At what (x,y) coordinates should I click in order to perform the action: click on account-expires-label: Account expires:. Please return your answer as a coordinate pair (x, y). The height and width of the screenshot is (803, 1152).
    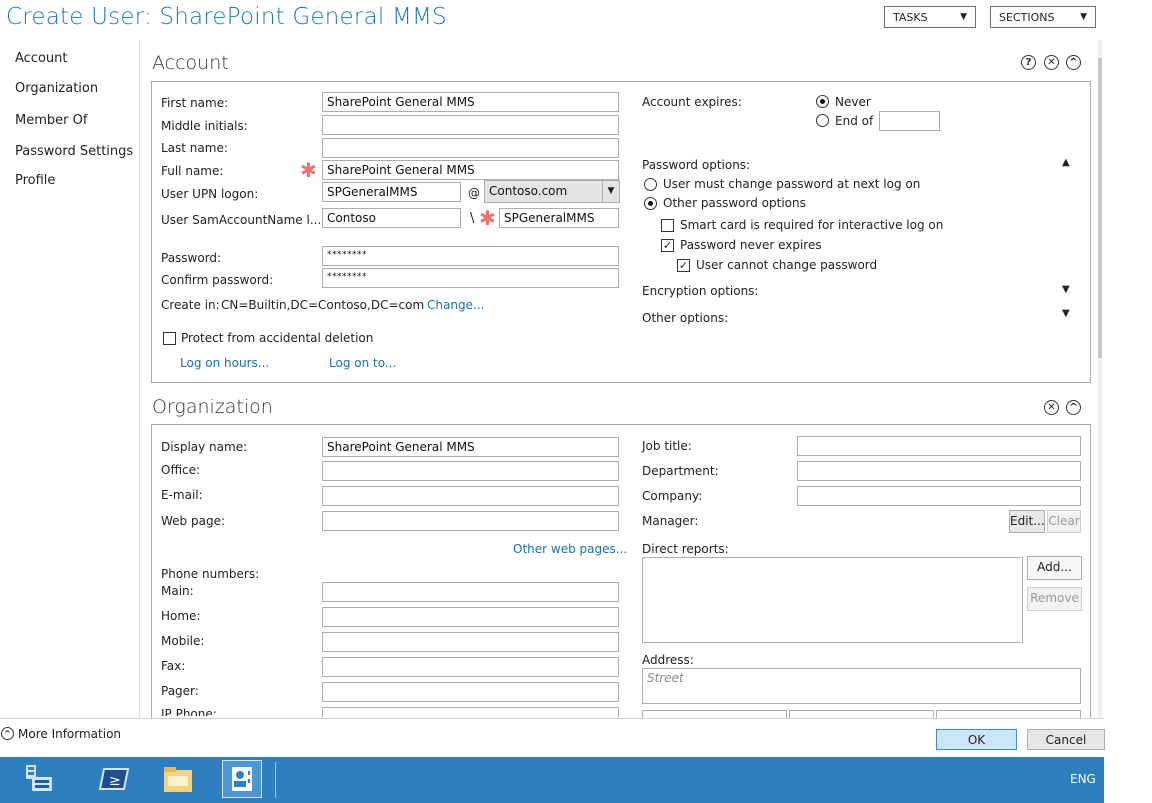
    Looking at the image, I should click on (692, 102).